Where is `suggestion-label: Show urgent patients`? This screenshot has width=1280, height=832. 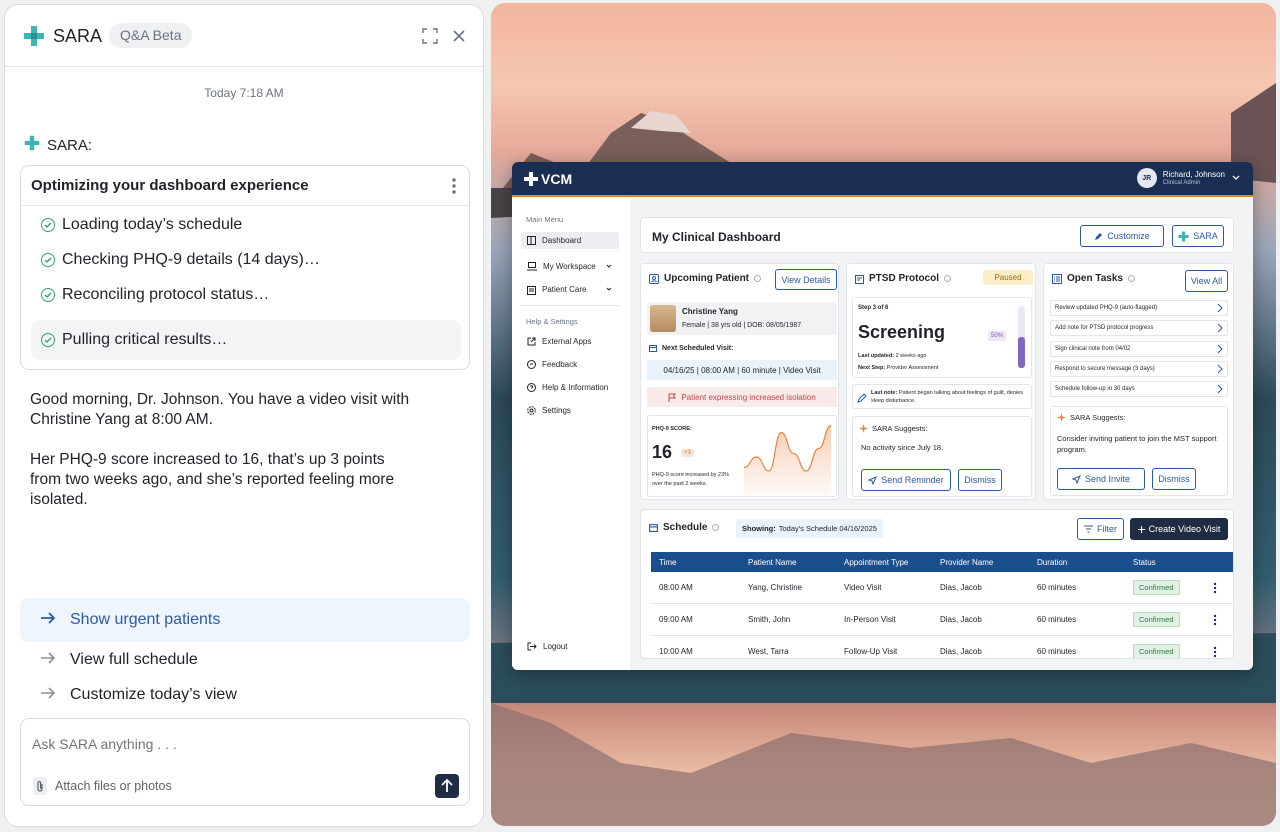 suggestion-label: Show urgent patients is located at coordinates (145, 619).